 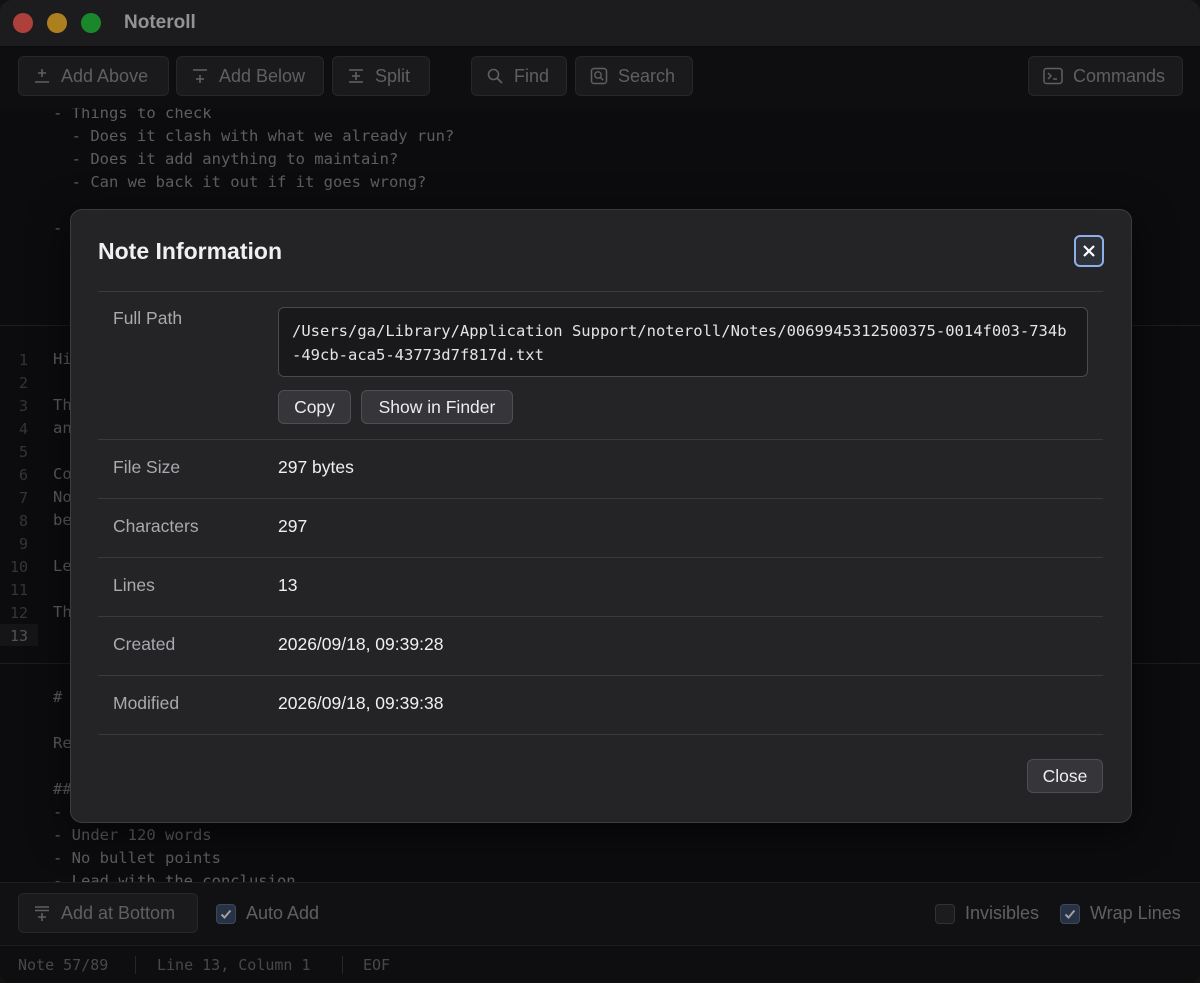 I want to click on dialog-close-x-button, so click(x=1089, y=251).